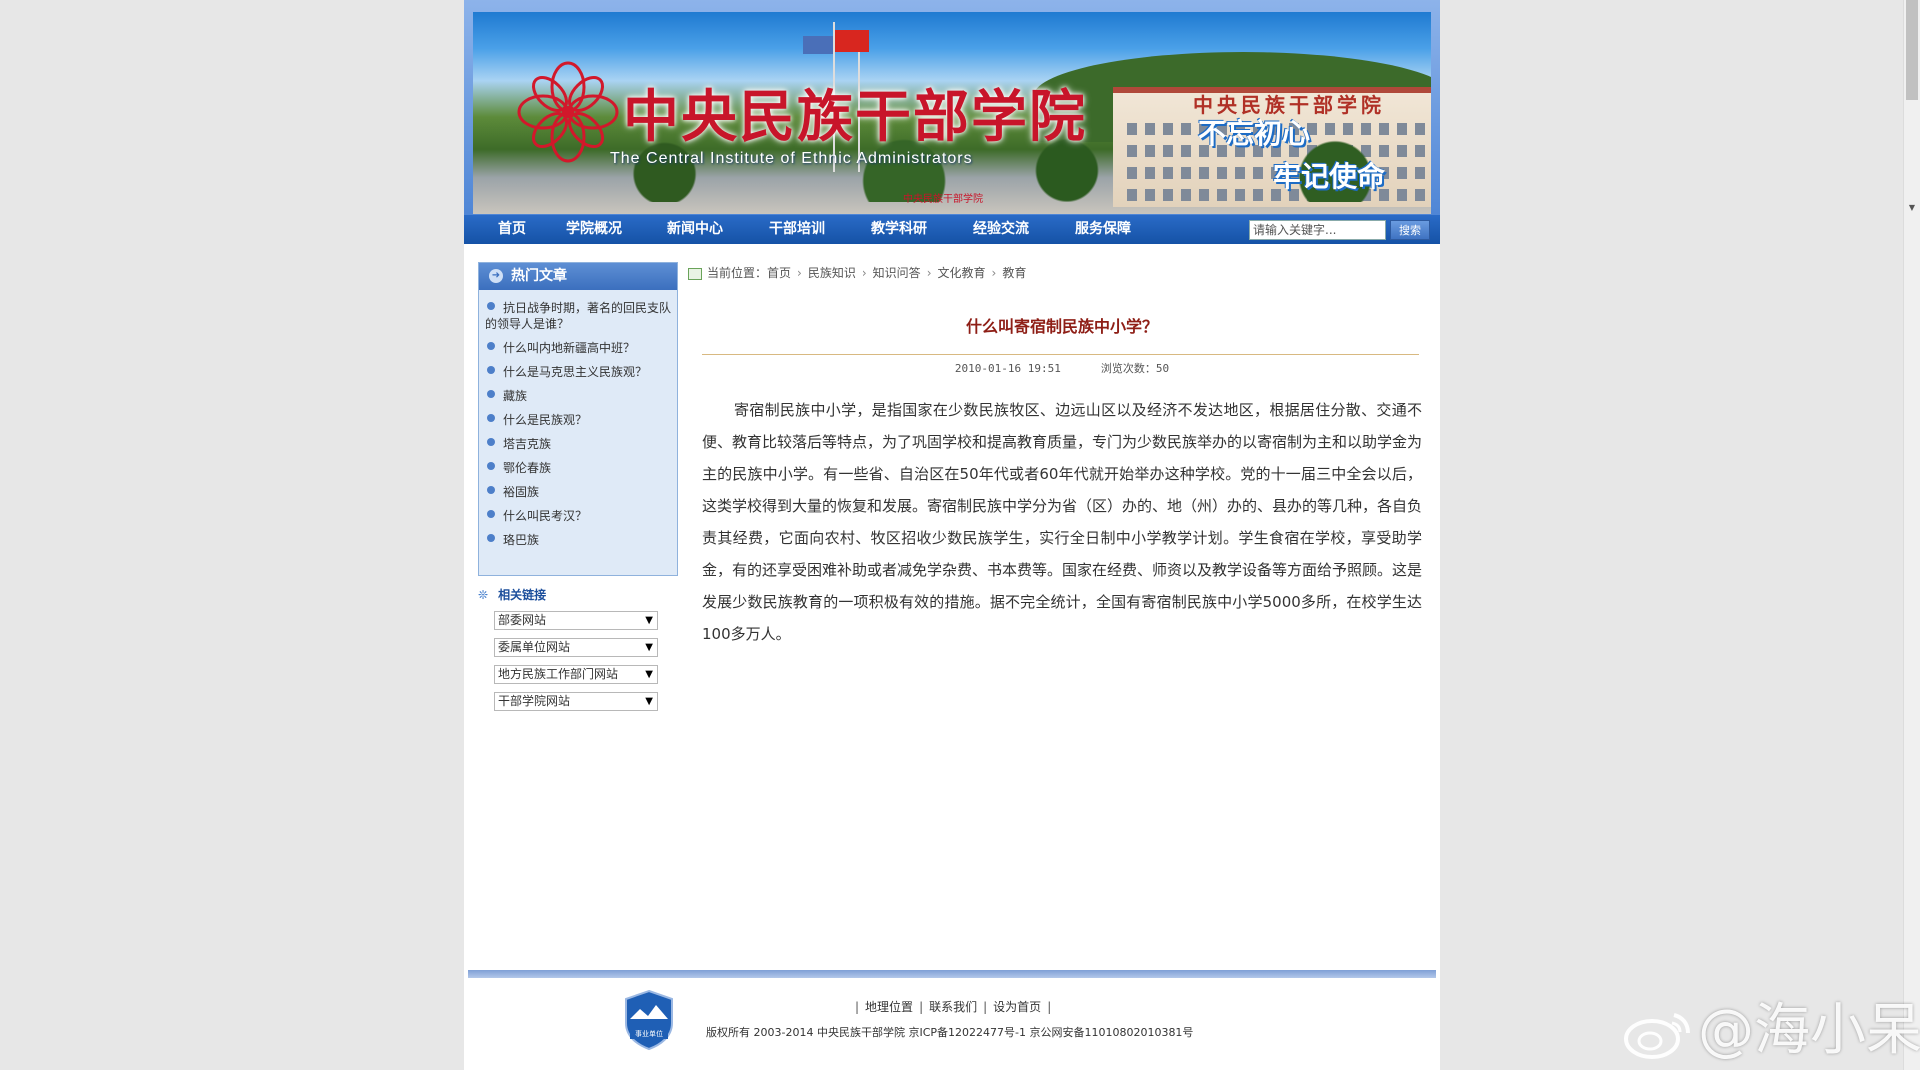 This screenshot has width=1920, height=1070. What do you see at coordinates (1060, 354) in the screenshot?
I see `title-divider` at bounding box center [1060, 354].